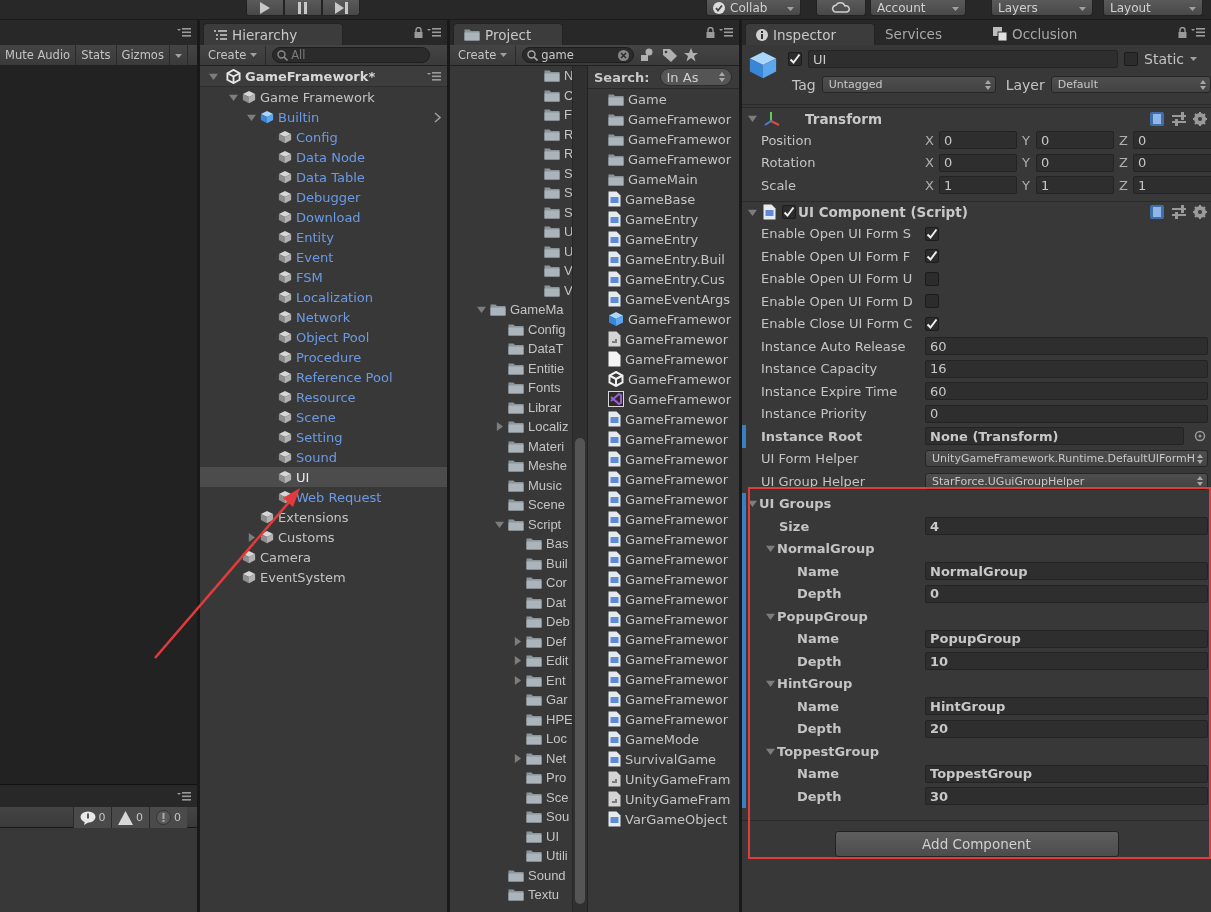  Describe the element at coordinates (323, 517) in the screenshot. I see `hierarchy-item: Extensions` at that location.